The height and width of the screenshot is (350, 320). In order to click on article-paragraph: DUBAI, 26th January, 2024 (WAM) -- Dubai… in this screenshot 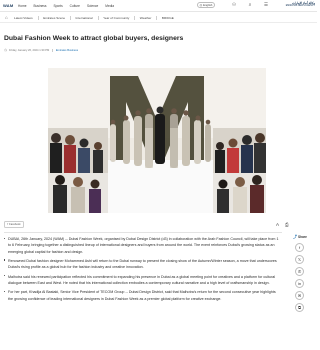, I will do `click(142, 245)`.